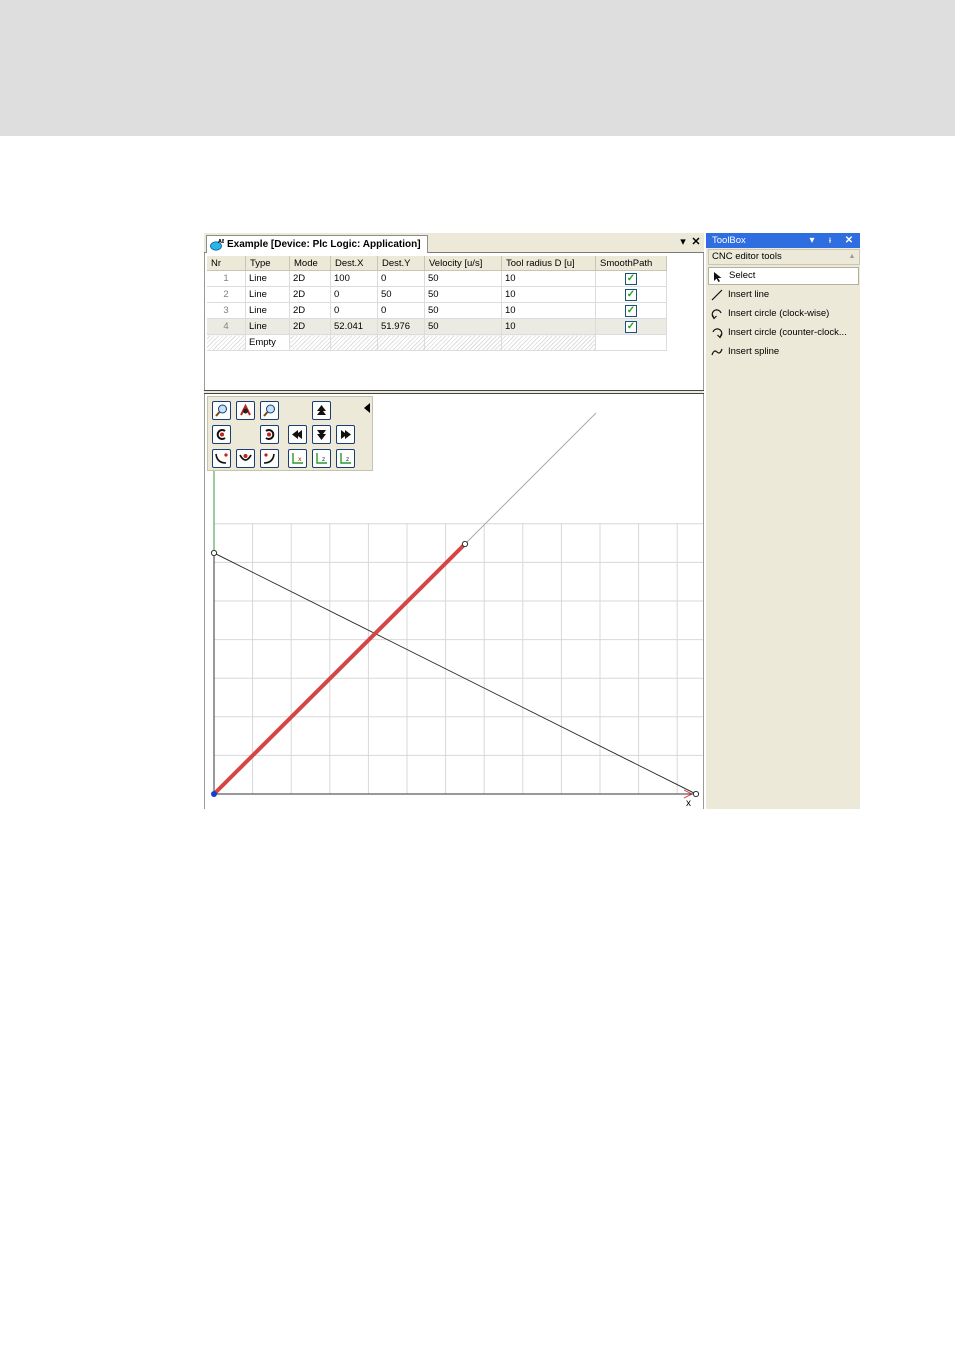  Describe the element at coordinates (321, 410) in the screenshot. I see `move-up-button` at that location.